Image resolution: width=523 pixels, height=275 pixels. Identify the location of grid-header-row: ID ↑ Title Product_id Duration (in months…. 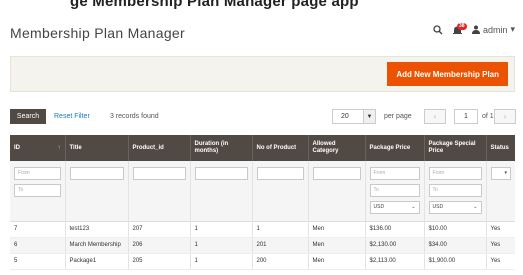
(262, 148).